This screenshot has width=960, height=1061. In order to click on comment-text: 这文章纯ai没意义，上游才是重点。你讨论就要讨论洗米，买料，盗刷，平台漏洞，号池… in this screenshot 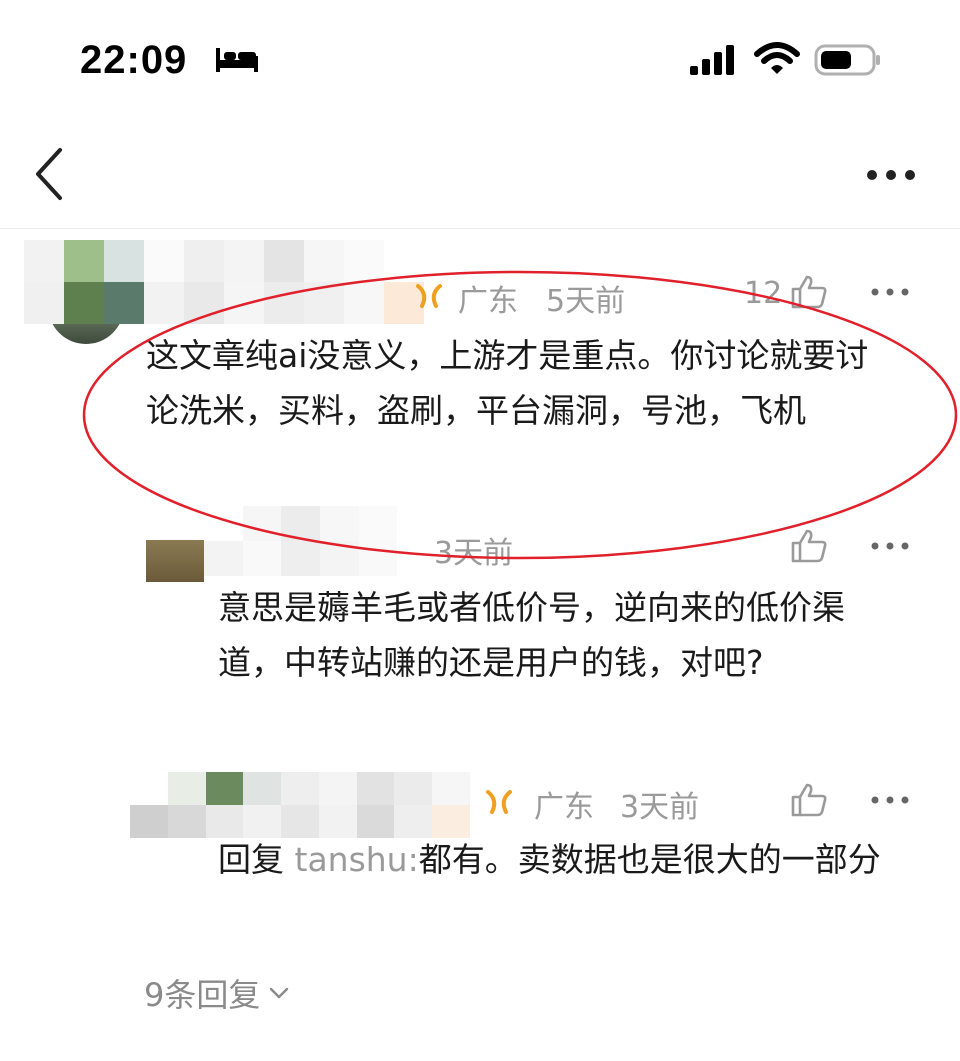, I will do `click(507, 383)`.